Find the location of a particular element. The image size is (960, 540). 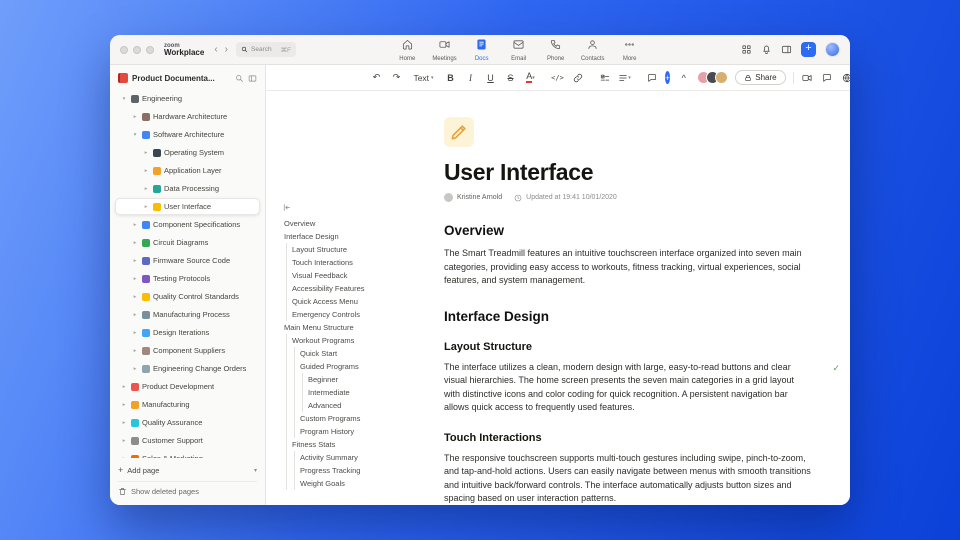

outline-item-program-history: Program History is located at coordinates (354, 431).